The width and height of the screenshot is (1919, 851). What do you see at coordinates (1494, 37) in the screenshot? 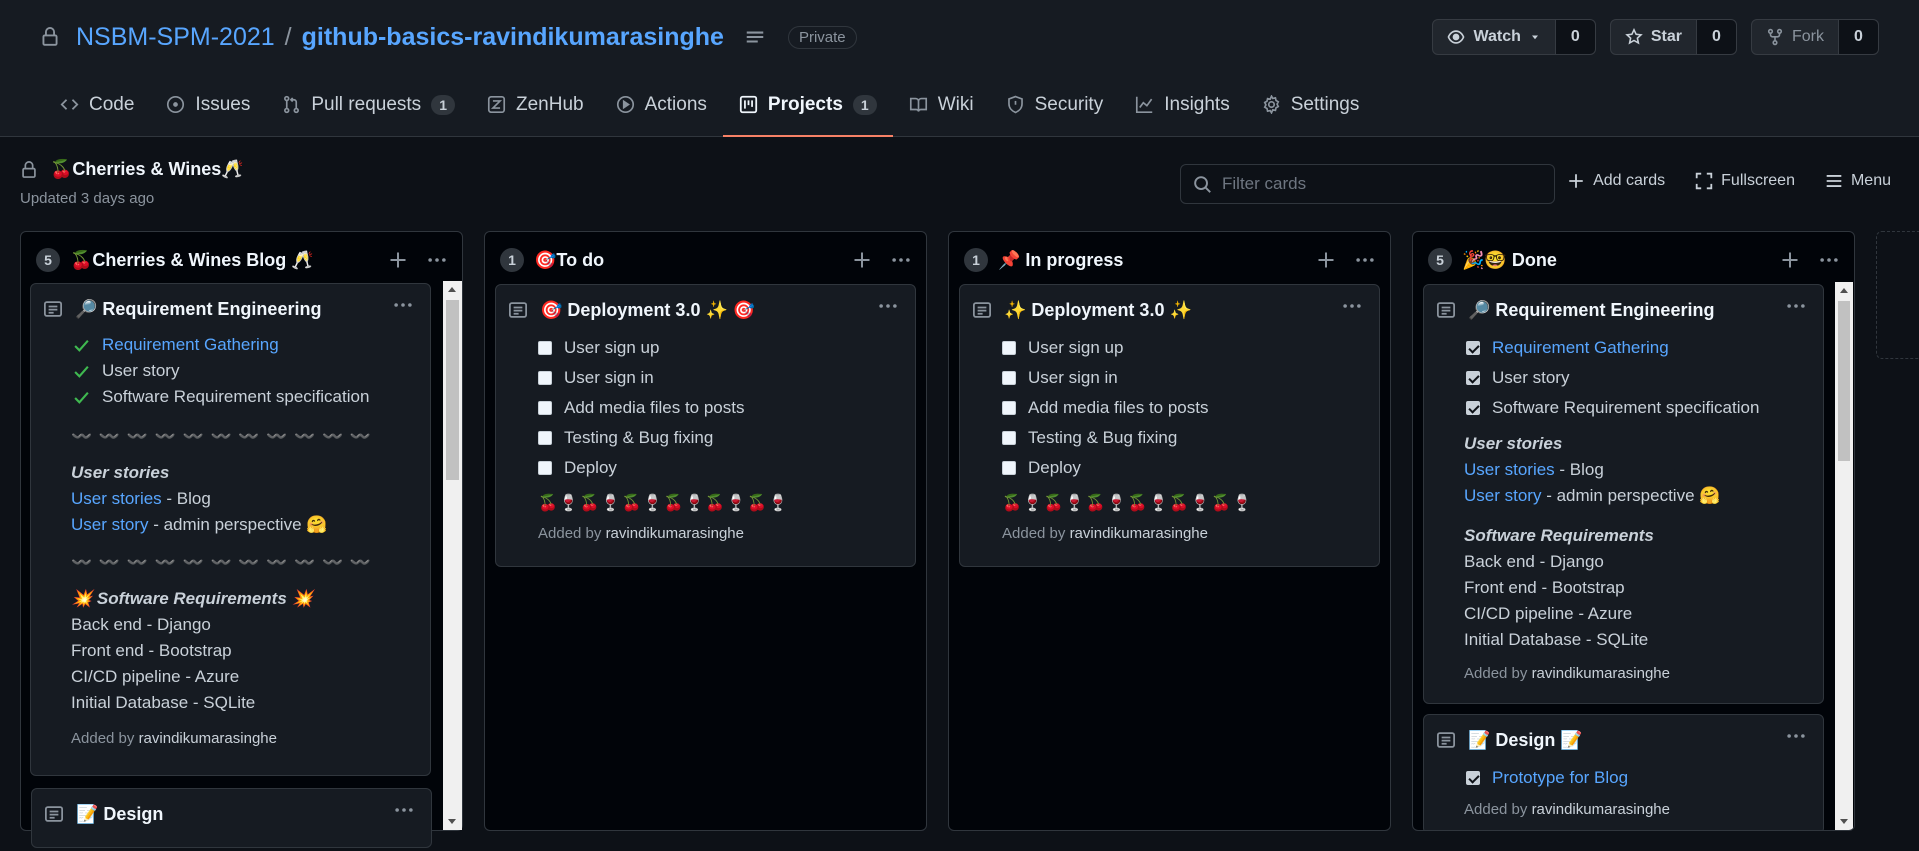
I see `watch-button: Watch` at bounding box center [1494, 37].